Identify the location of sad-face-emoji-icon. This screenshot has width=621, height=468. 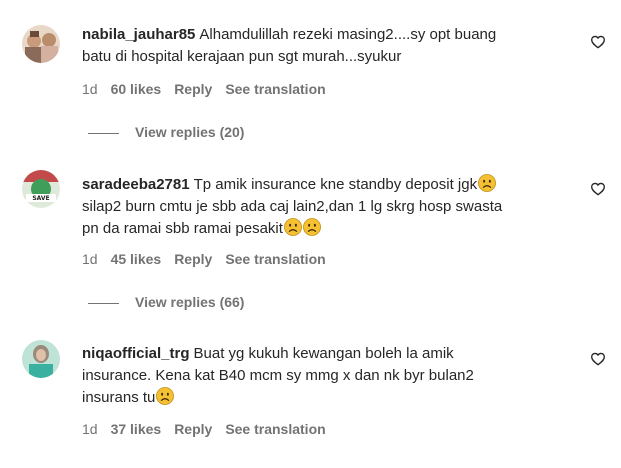
(165, 396).